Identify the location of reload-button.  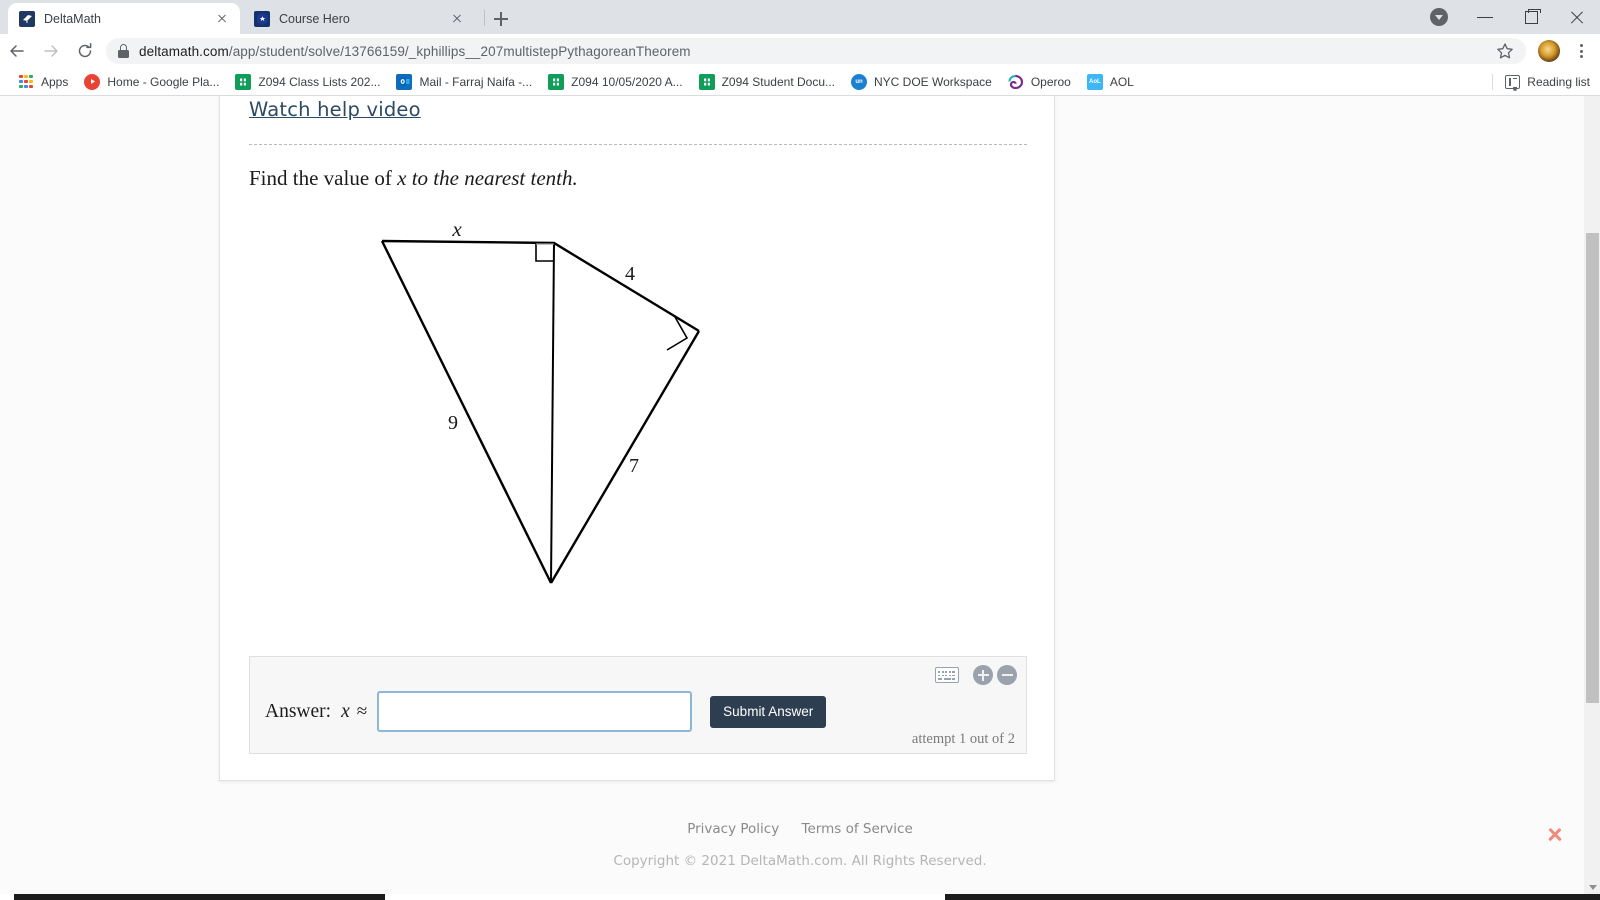
(85, 51).